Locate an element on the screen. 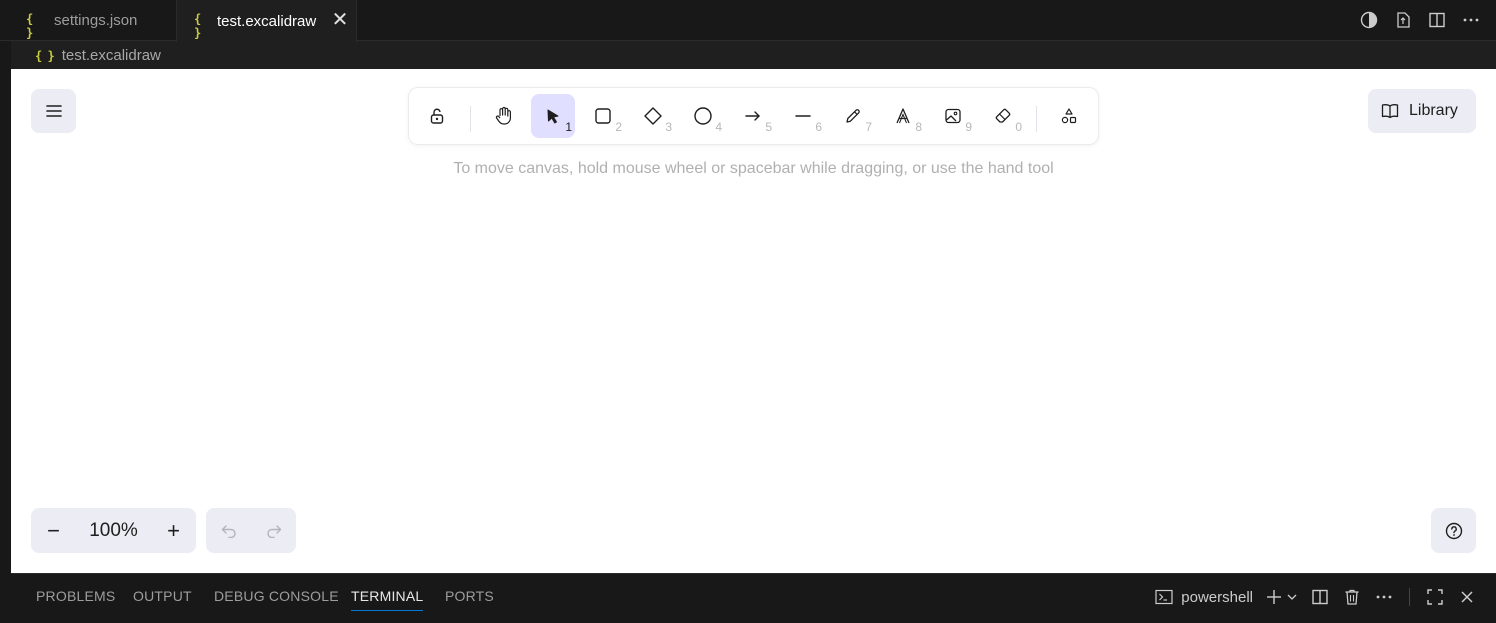  question-circle-icon is located at coordinates (1453, 530).